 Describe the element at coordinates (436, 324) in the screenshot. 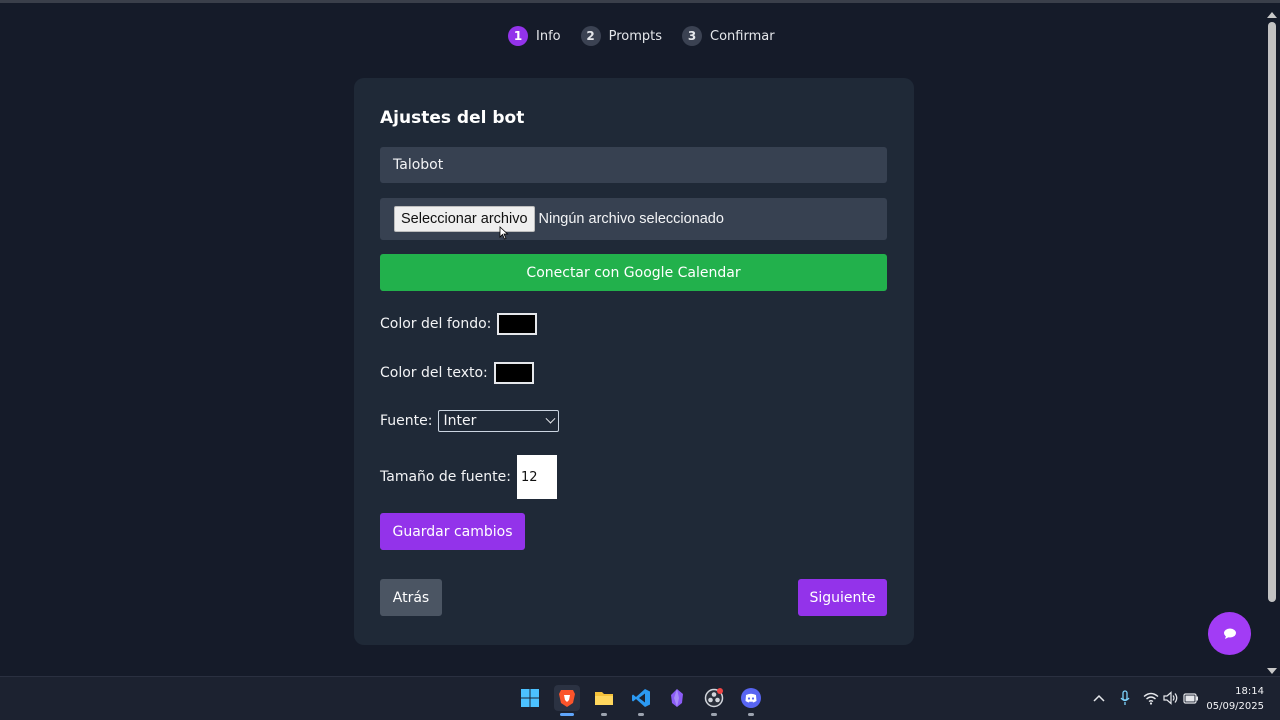

I see `bg-color-label: Color del fondo:` at that location.